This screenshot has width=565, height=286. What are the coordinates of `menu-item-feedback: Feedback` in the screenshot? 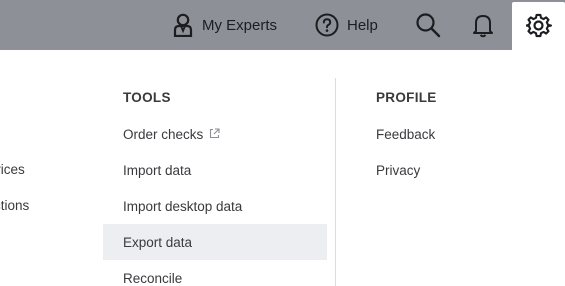 It's located at (405, 134).